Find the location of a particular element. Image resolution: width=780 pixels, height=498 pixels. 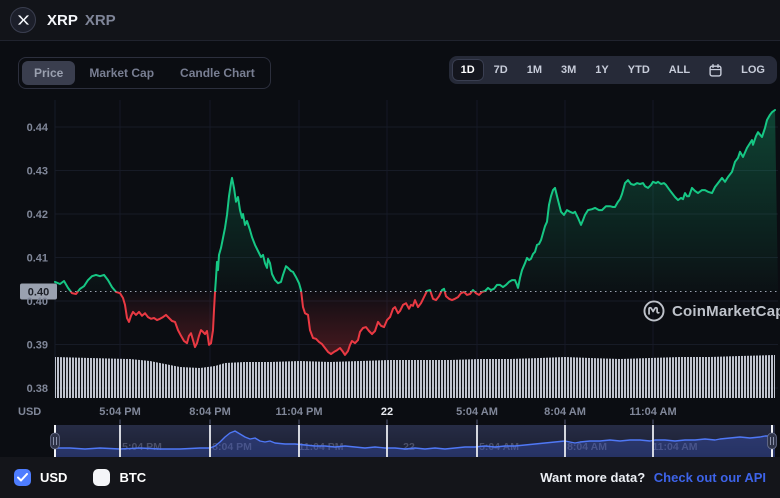

coinmarketcap-watermark: CoinMarketCap is located at coordinates (711, 311).